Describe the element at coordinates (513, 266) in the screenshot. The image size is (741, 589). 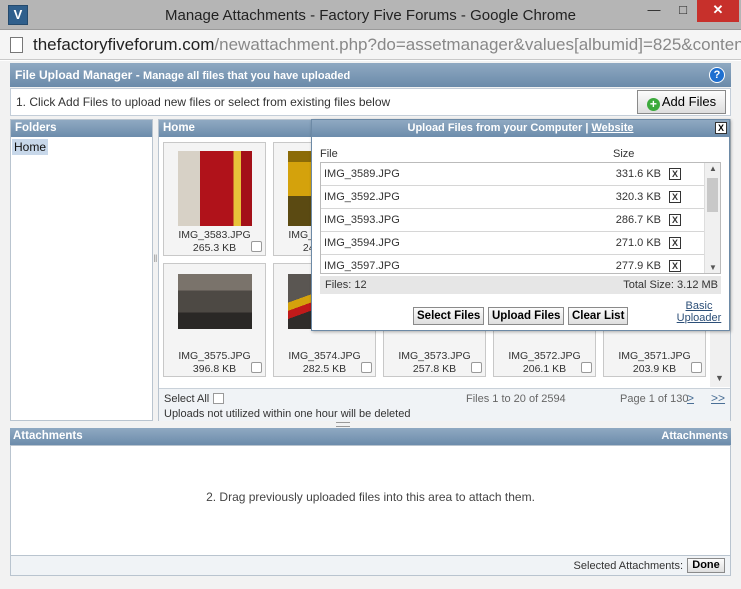
I see `upload-row: IMG_3597.JPG 277.9 KB X` at that location.